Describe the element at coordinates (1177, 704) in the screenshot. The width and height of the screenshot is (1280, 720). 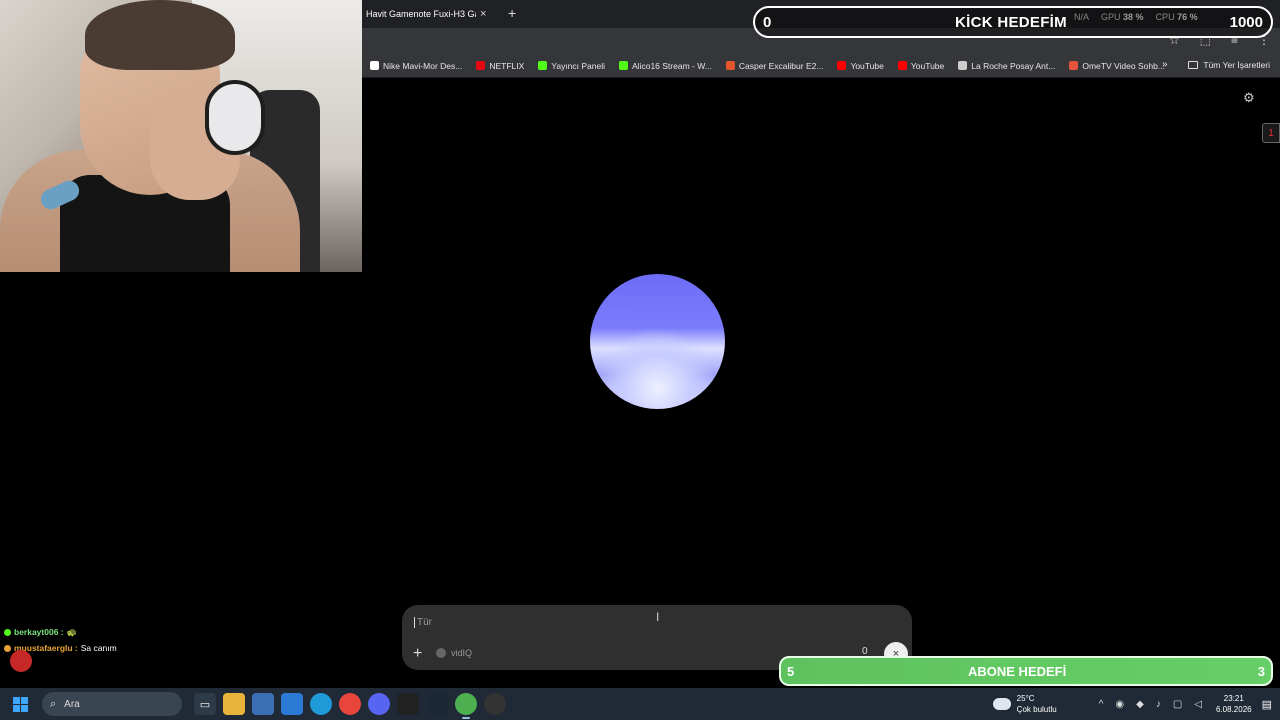
I see `display-icon: ▢` at that location.